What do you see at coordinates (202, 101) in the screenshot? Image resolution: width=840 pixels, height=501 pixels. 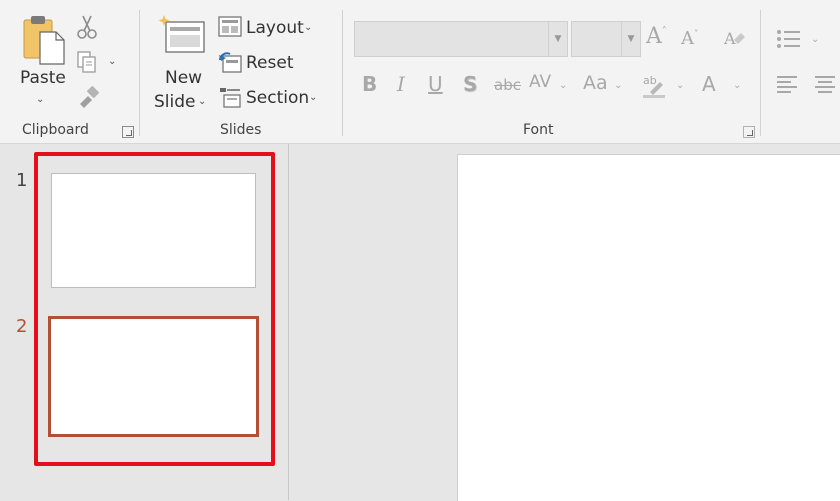 I see `new-slide-dropdown-chevron-icon: ⌄` at bounding box center [202, 101].